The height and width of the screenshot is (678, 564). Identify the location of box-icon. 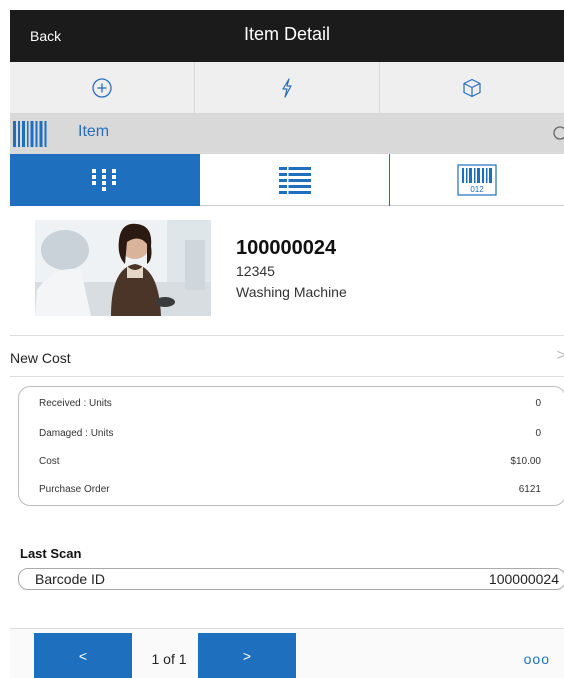
(472, 87).